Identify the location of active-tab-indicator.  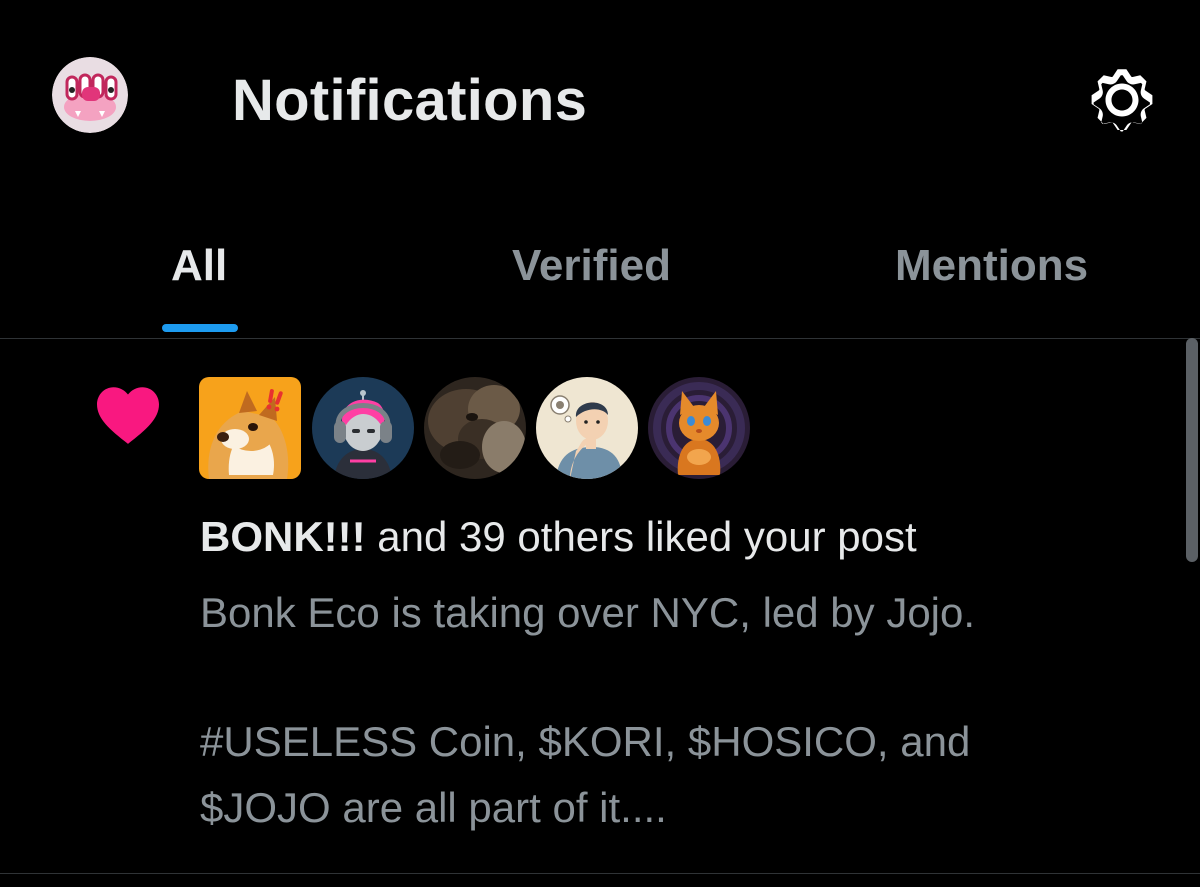
(200, 328).